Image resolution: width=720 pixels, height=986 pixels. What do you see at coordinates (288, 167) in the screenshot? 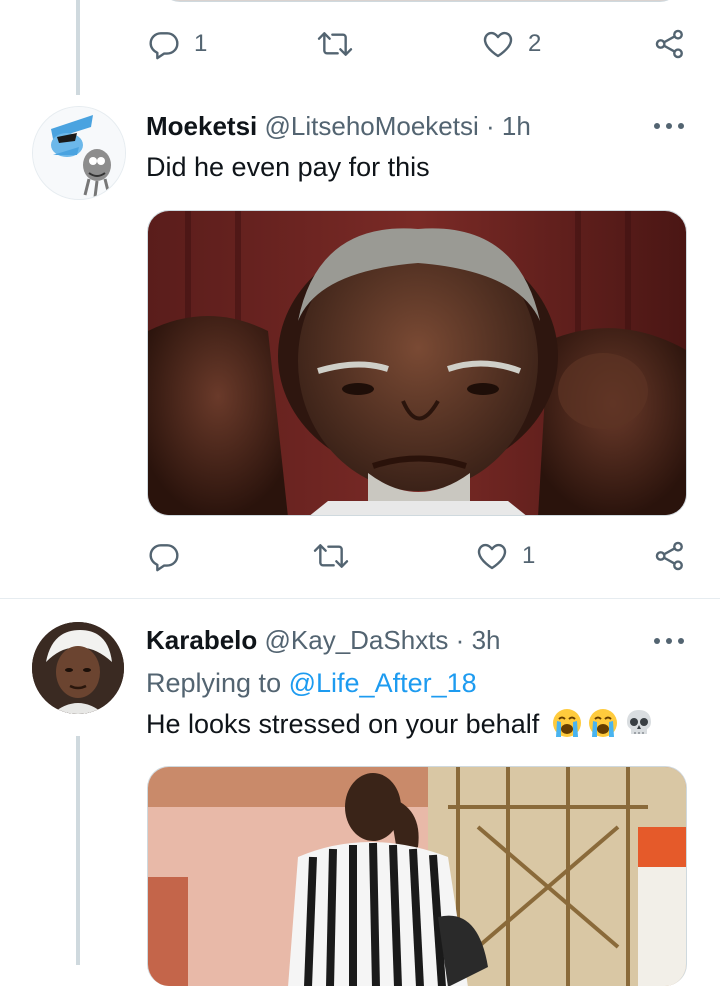
I see `tweet-text: Did he even pay for this` at bounding box center [288, 167].